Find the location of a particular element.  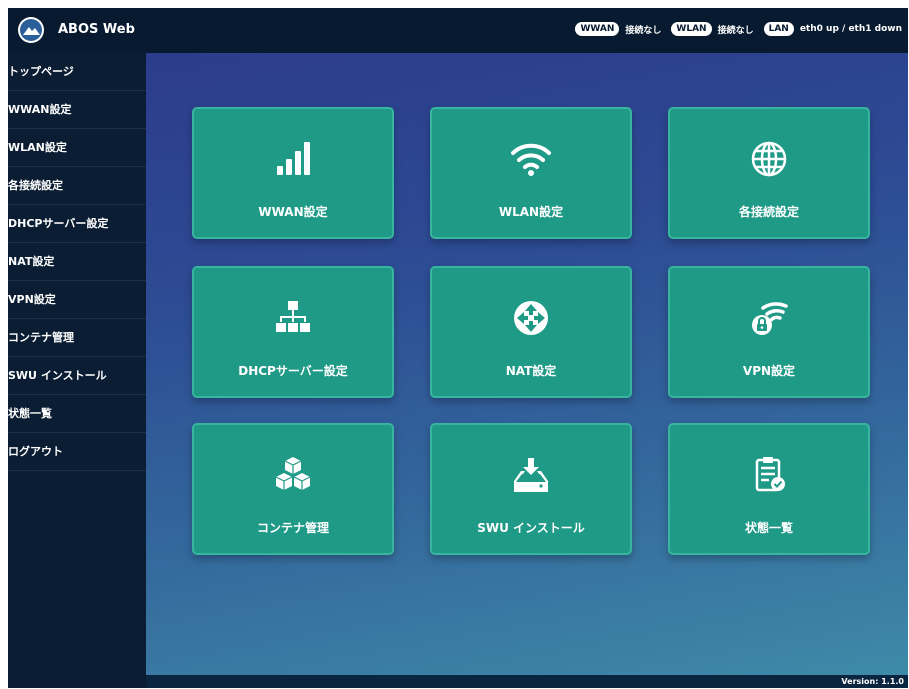

card-label: DHCPサーバー設定 is located at coordinates (293, 371).